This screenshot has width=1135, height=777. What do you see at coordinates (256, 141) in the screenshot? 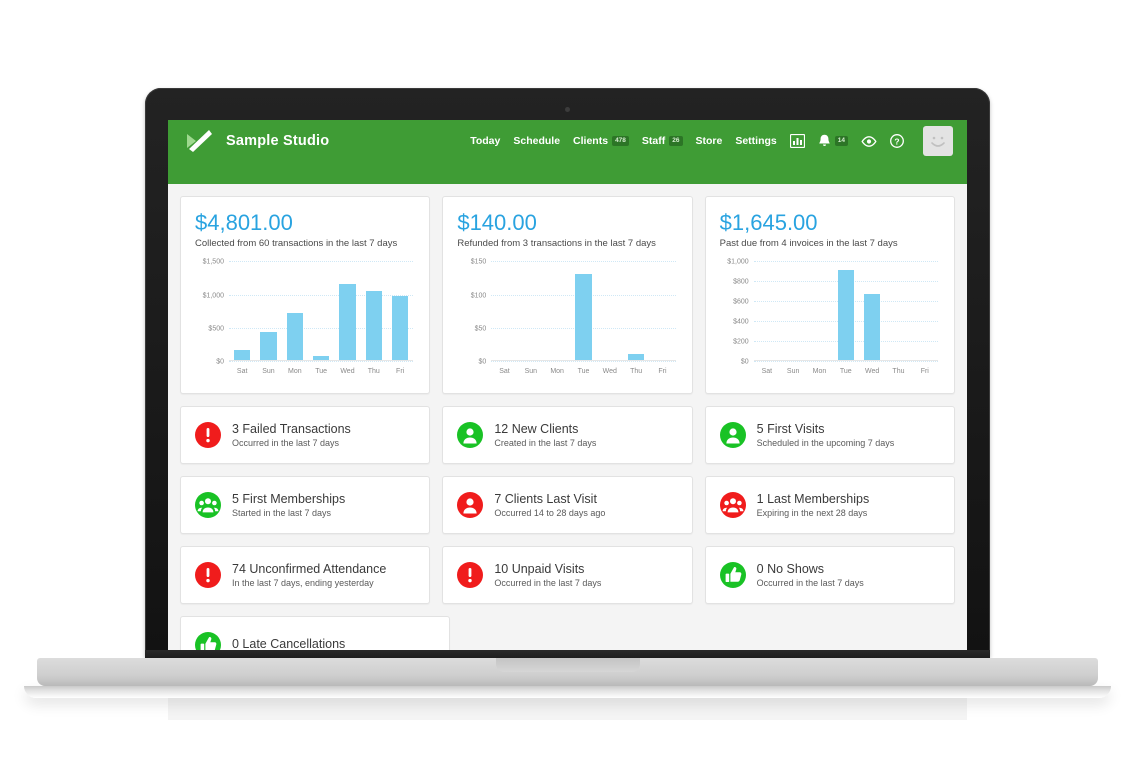
I see `brand: Sample Studio` at bounding box center [256, 141].